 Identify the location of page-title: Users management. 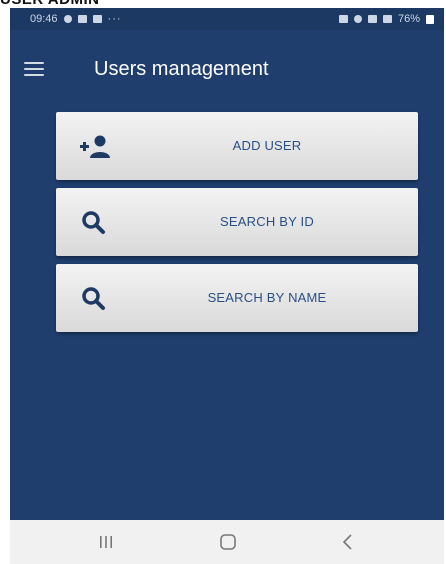
(181, 69).